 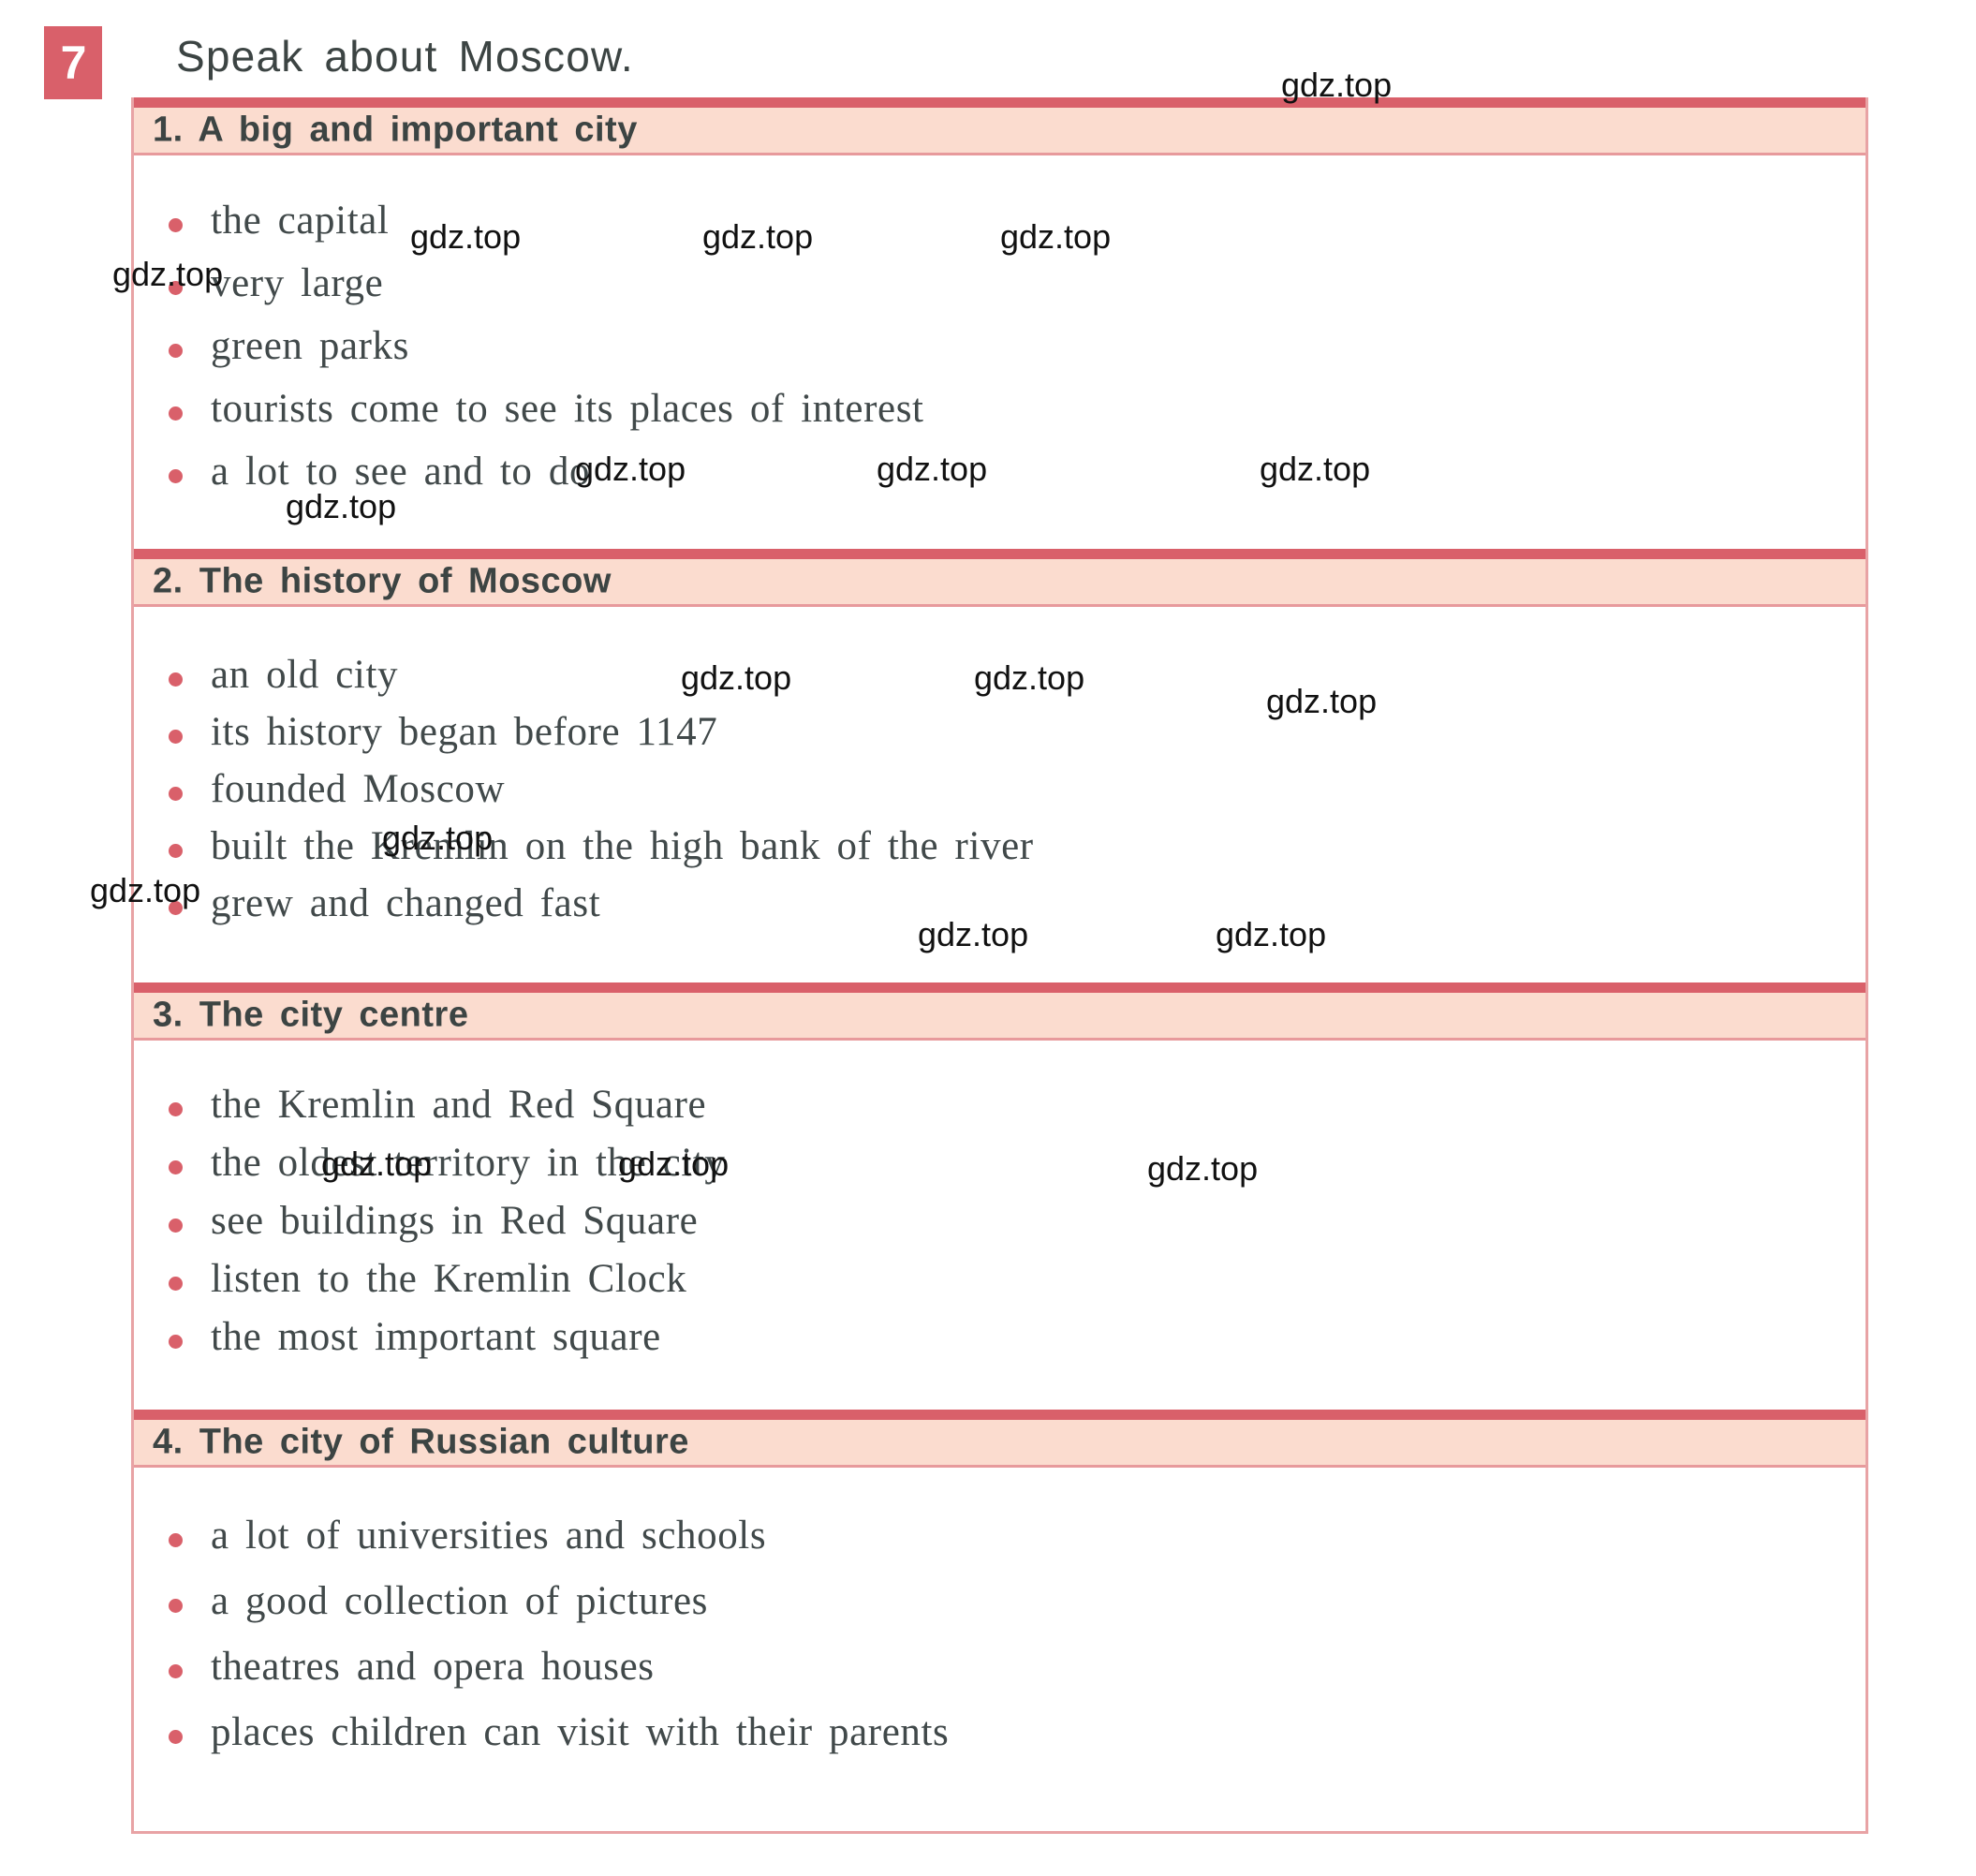 I want to click on list-item-text: see buildings in Red Square, so click(x=455, y=1221).